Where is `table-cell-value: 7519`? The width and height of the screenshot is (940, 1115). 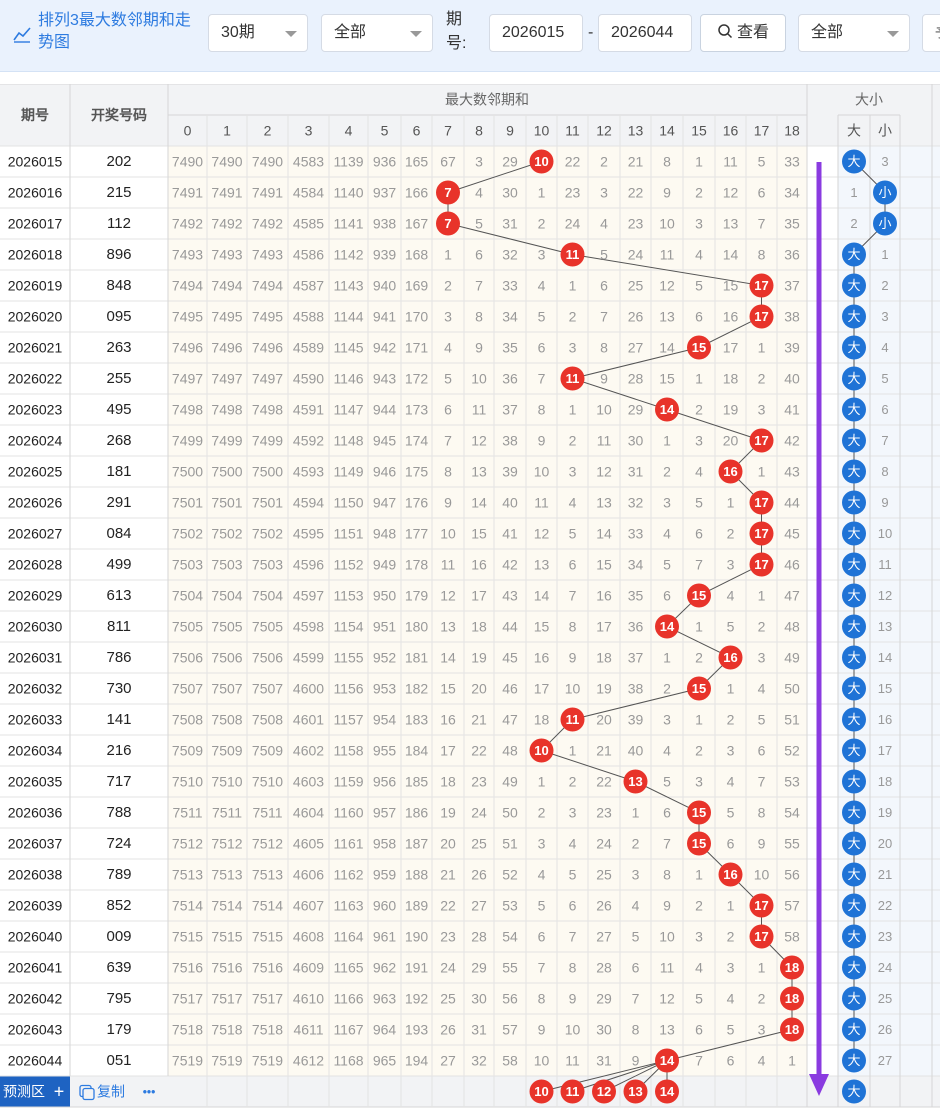
table-cell-value: 7519 is located at coordinates (267, 1061).